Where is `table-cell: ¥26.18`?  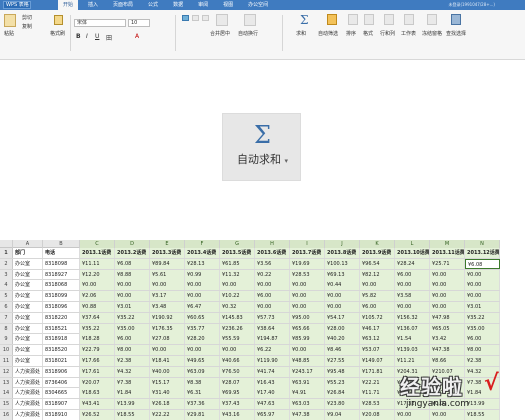 table-cell: ¥26.18 is located at coordinates (167, 404).